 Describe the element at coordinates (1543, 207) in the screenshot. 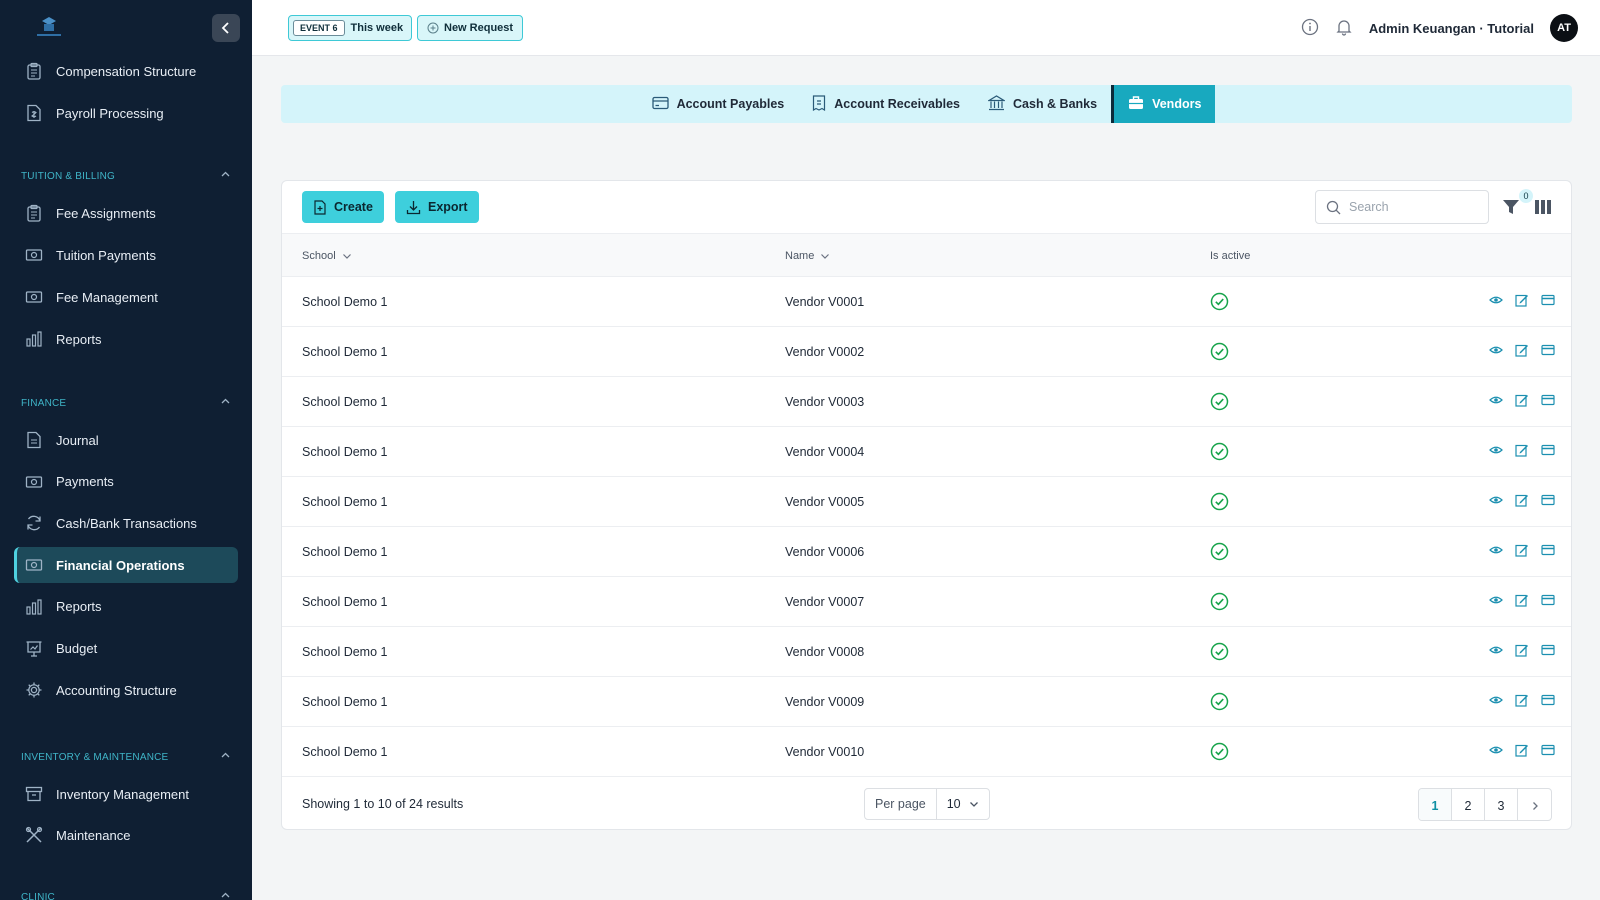

I see `columns-icon` at that location.